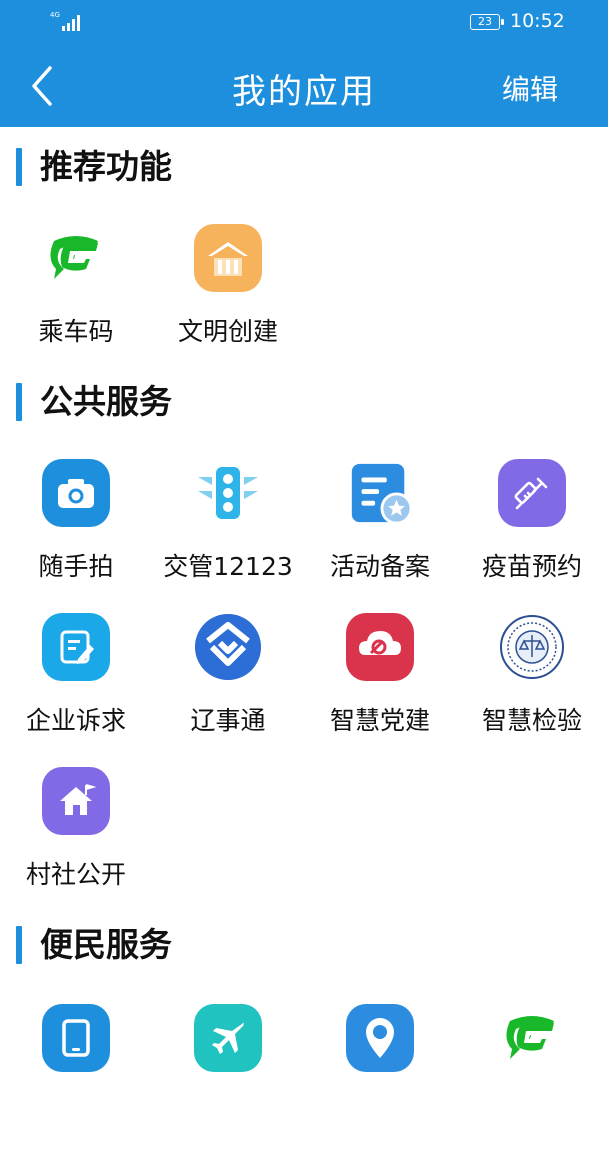  I want to click on nav-bar: 我的应用 编辑, so click(304, 88).